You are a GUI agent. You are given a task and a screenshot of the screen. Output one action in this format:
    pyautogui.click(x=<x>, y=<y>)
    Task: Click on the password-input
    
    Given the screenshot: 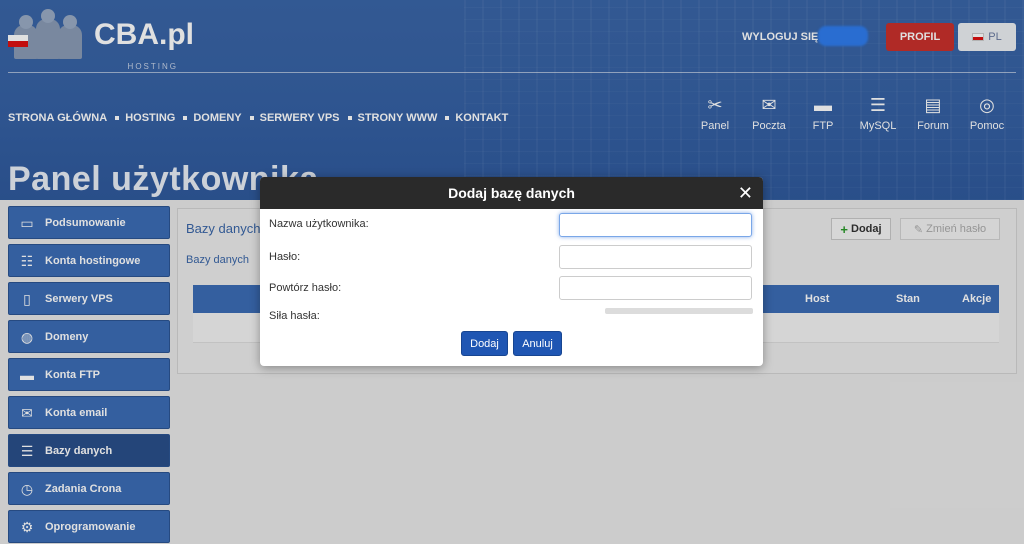 What is the action you would take?
    pyautogui.click(x=655, y=257)
    